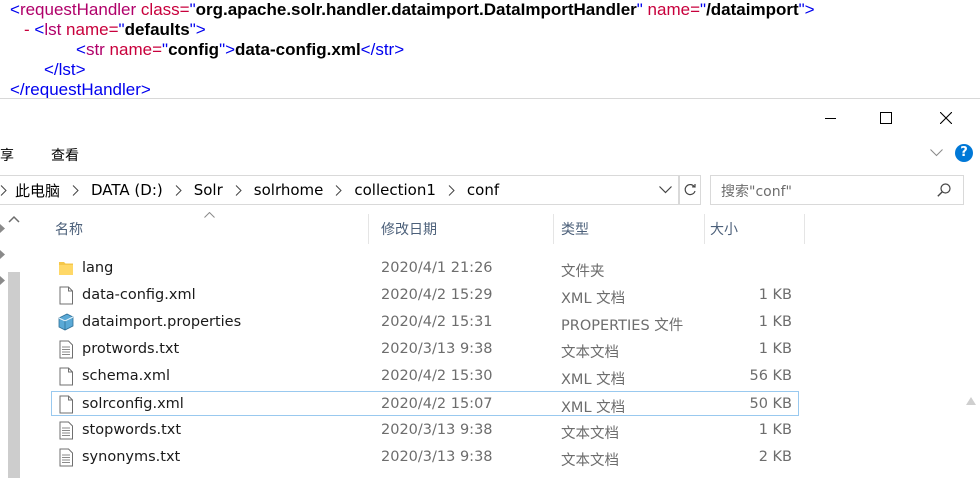 The image size is (980, 478). Describe the element at coordinates (65, 69) in the screenshot. I see `xml-line-lst-end: </lst>` at that location.